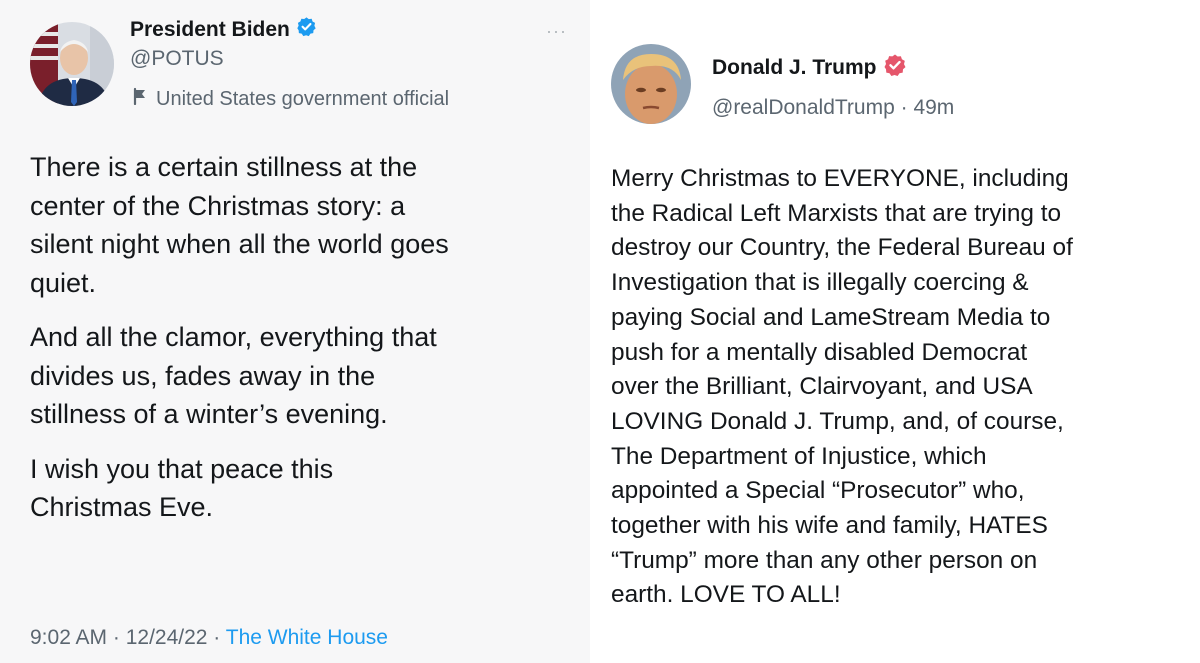 This screenshot has height=663, width=1200. I want to click on flag-icon, so click(140, 99).